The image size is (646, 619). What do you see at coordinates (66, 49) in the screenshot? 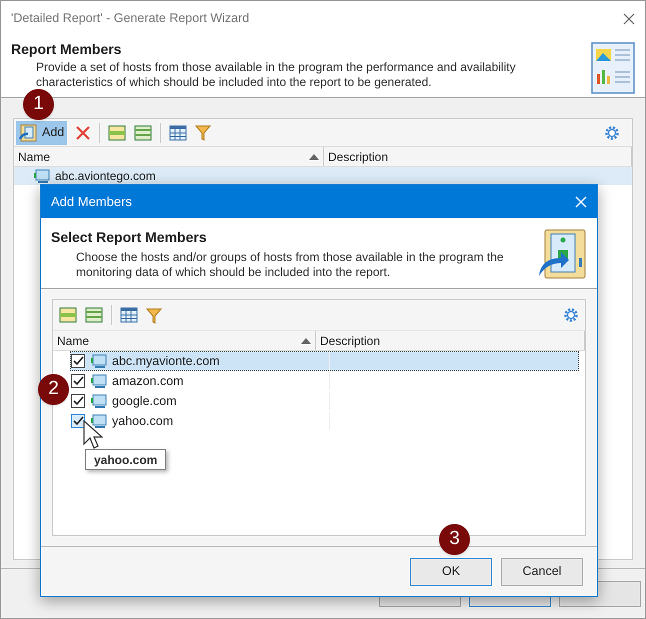
I see `page-title: Report Members` at bounding box center [66, 49].